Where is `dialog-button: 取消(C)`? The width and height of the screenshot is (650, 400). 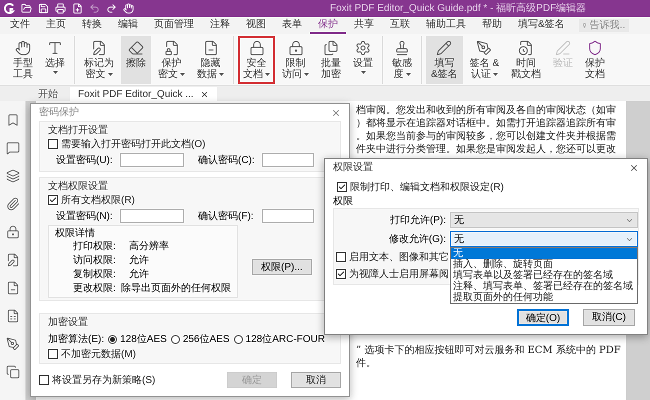
dialog-button: 取消(C) is located at coordinates (609, 317).